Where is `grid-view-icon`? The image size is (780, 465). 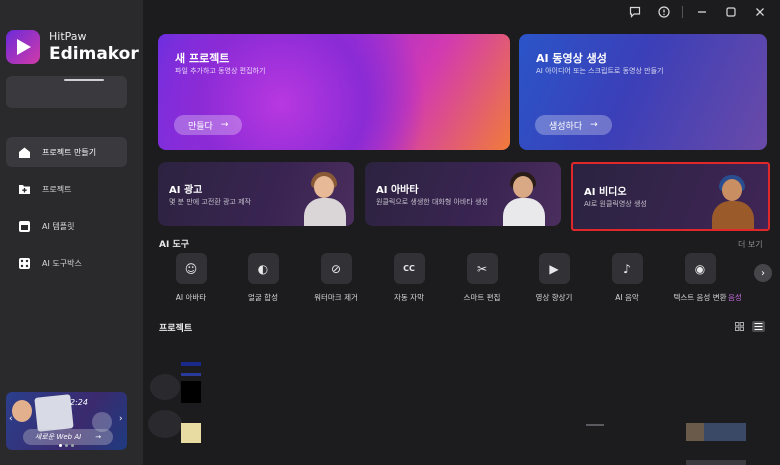 grid-view-icon is located at coordinates (739, 326).